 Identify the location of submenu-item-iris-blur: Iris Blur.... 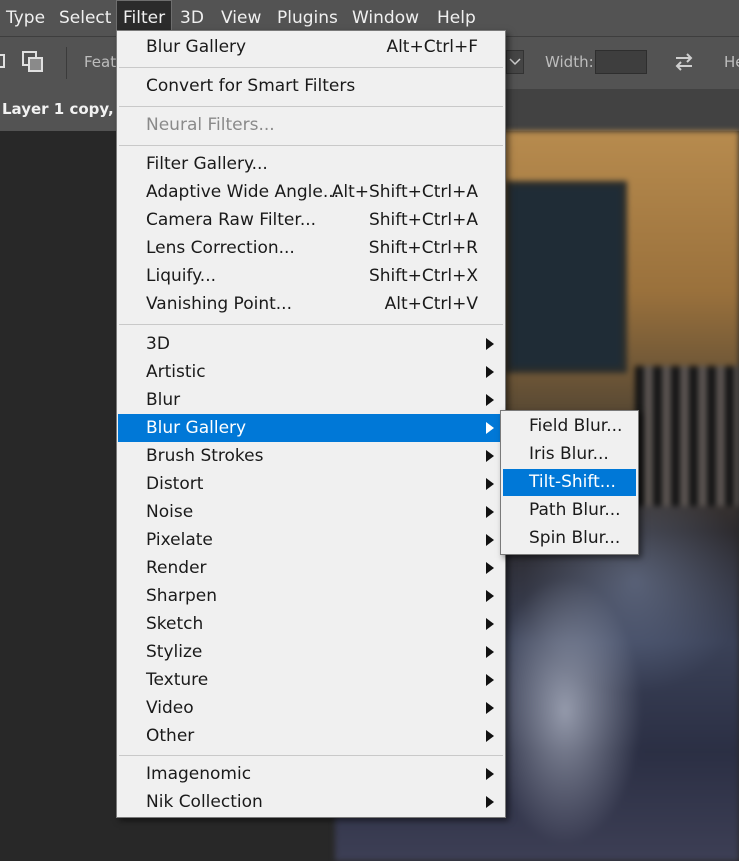
(569, 454).